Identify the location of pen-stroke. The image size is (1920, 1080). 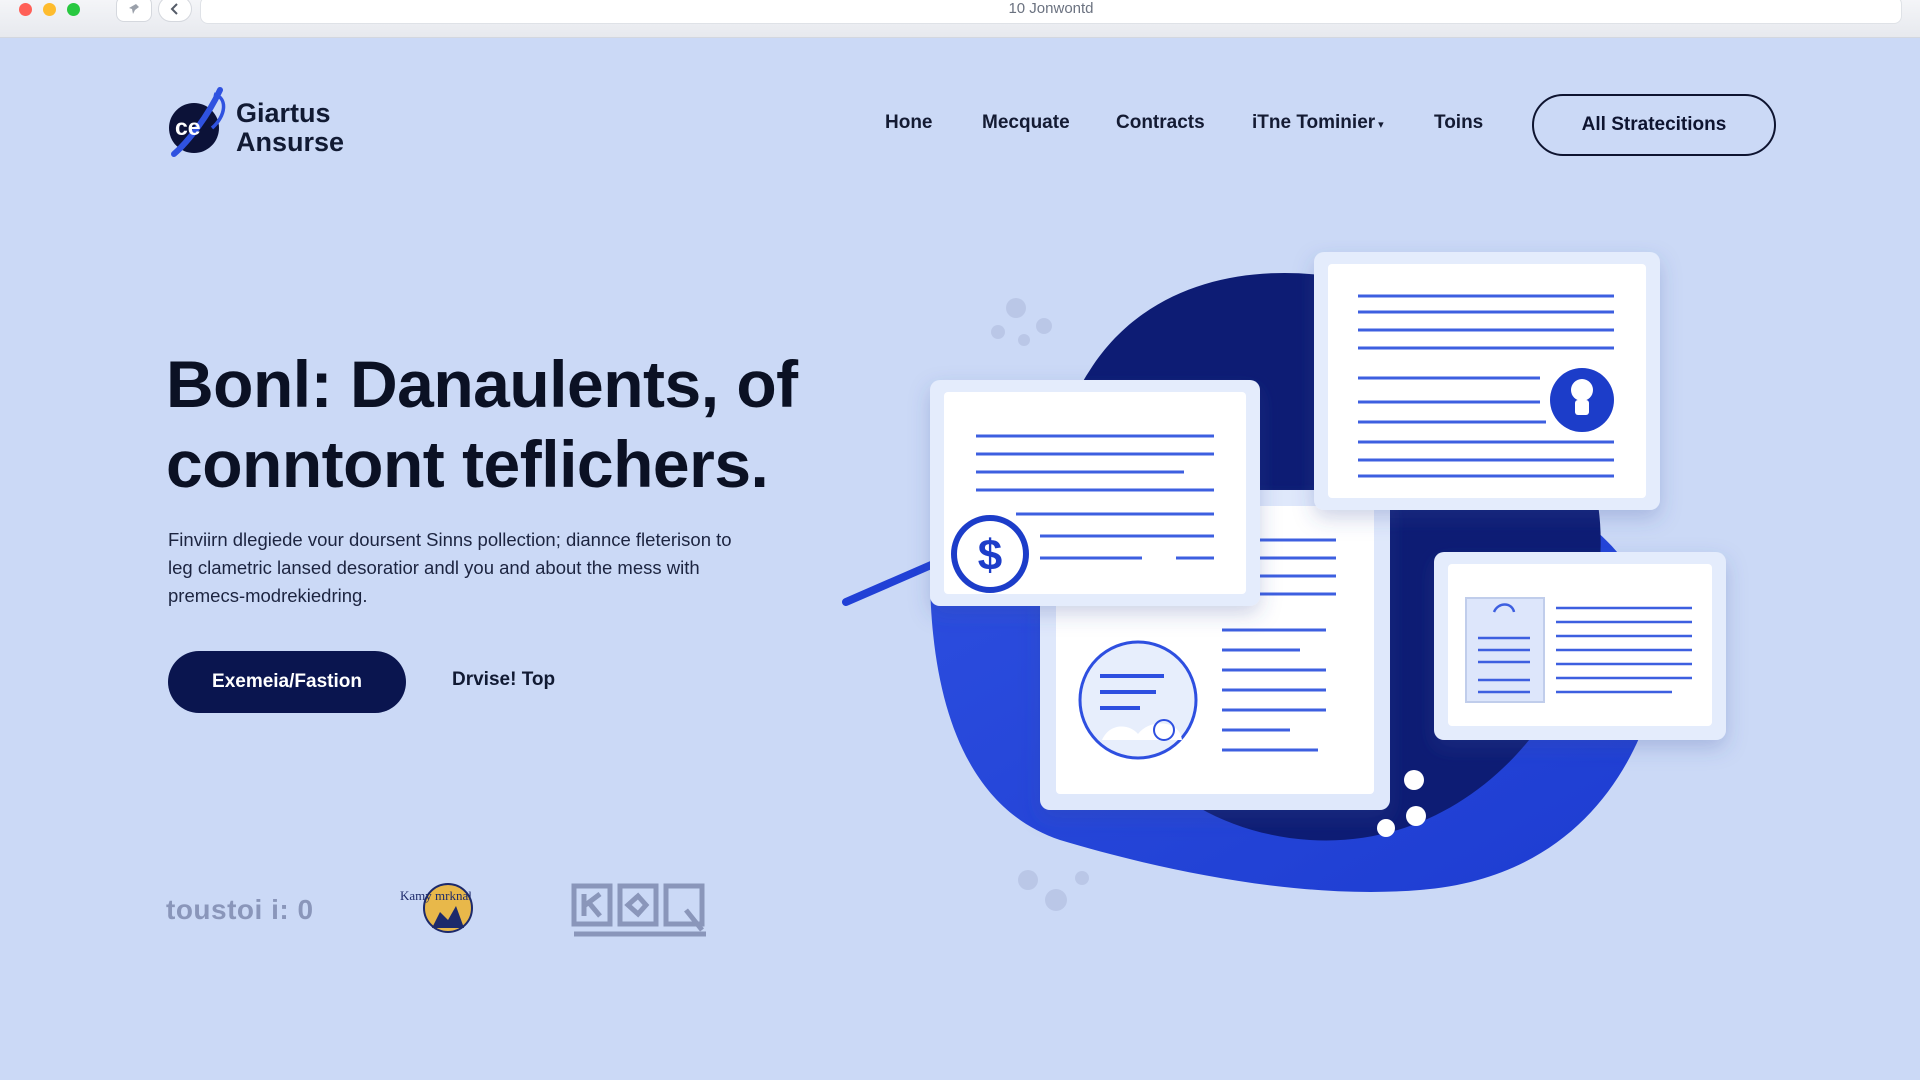
(892, 582).